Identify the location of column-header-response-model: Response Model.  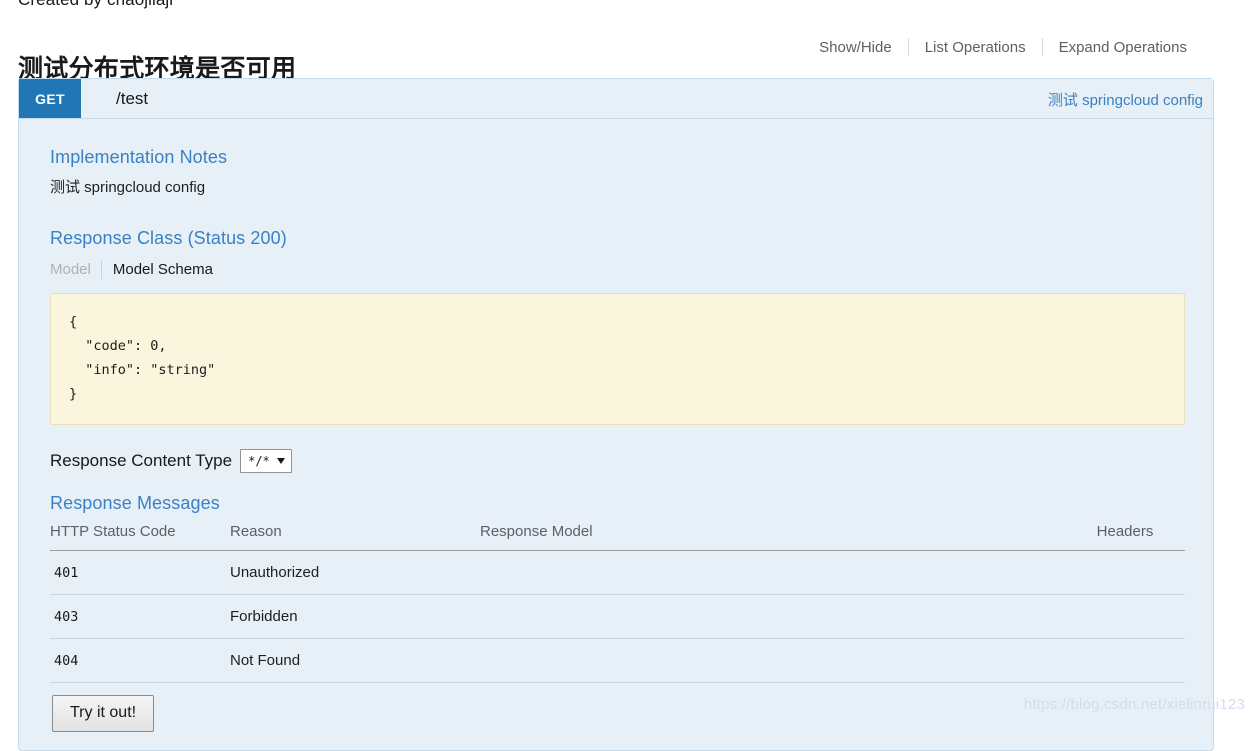
(772, 537).